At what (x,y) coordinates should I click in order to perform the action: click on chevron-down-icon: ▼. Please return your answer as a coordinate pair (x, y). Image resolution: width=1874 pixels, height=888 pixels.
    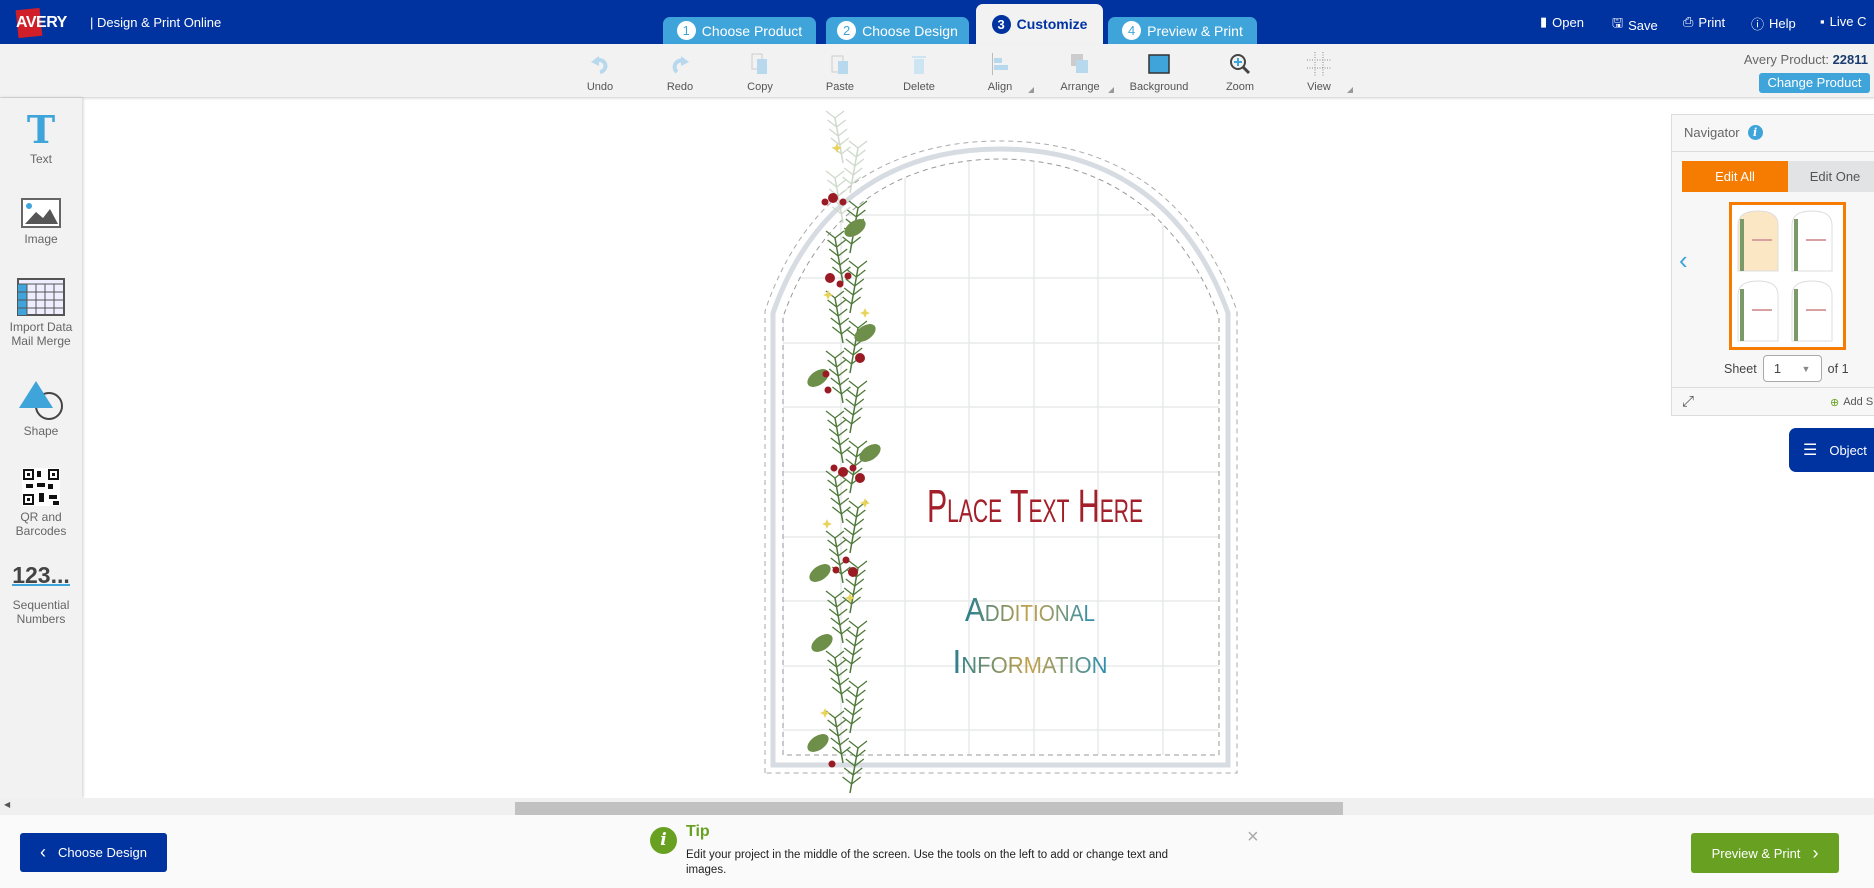
    Looking at the image, I should click on (1806, 368).